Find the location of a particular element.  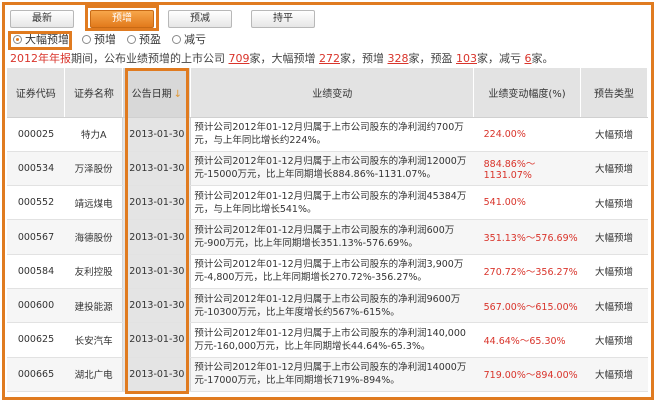

table-header-row: 证券代码 证券名称 公告日期 ↓ 业绩变动 业绩变动幅度(%) 预告类型 is located at coordinates (327, 93).